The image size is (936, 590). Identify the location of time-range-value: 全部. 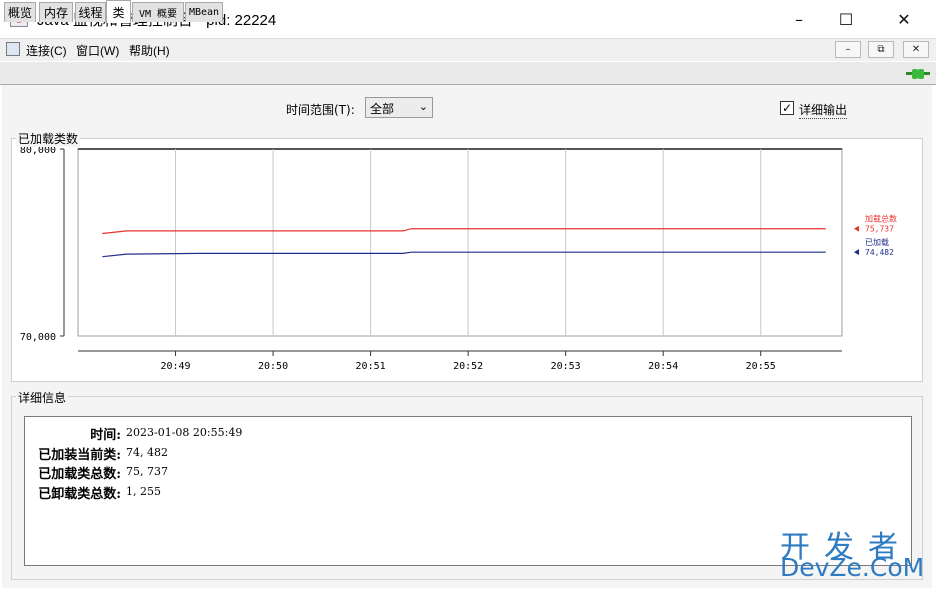
(382, 109).